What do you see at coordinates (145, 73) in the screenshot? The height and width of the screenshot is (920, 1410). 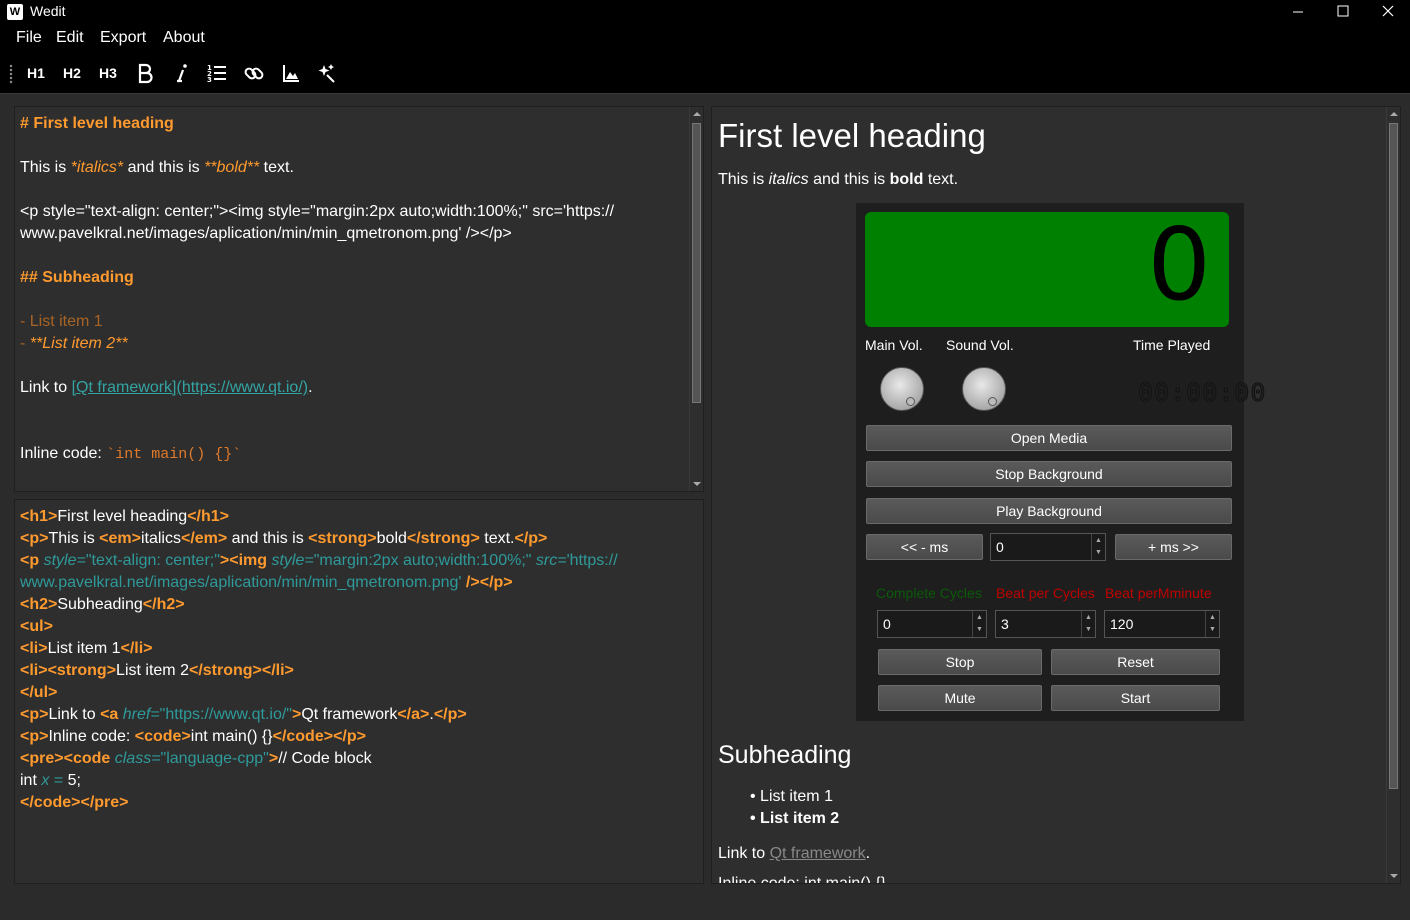 I see `bold-icon` at bounding box center [145, 73].